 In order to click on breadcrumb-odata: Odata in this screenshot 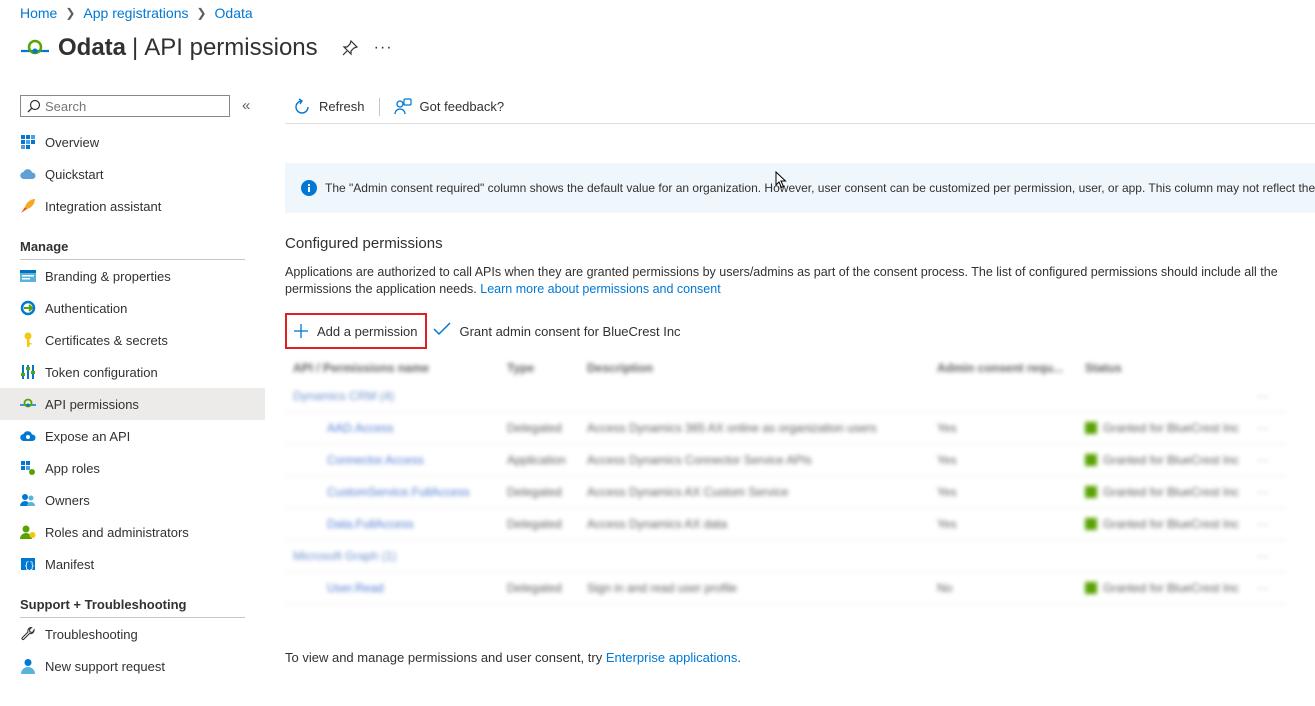, I will do `click(234, 13)`.